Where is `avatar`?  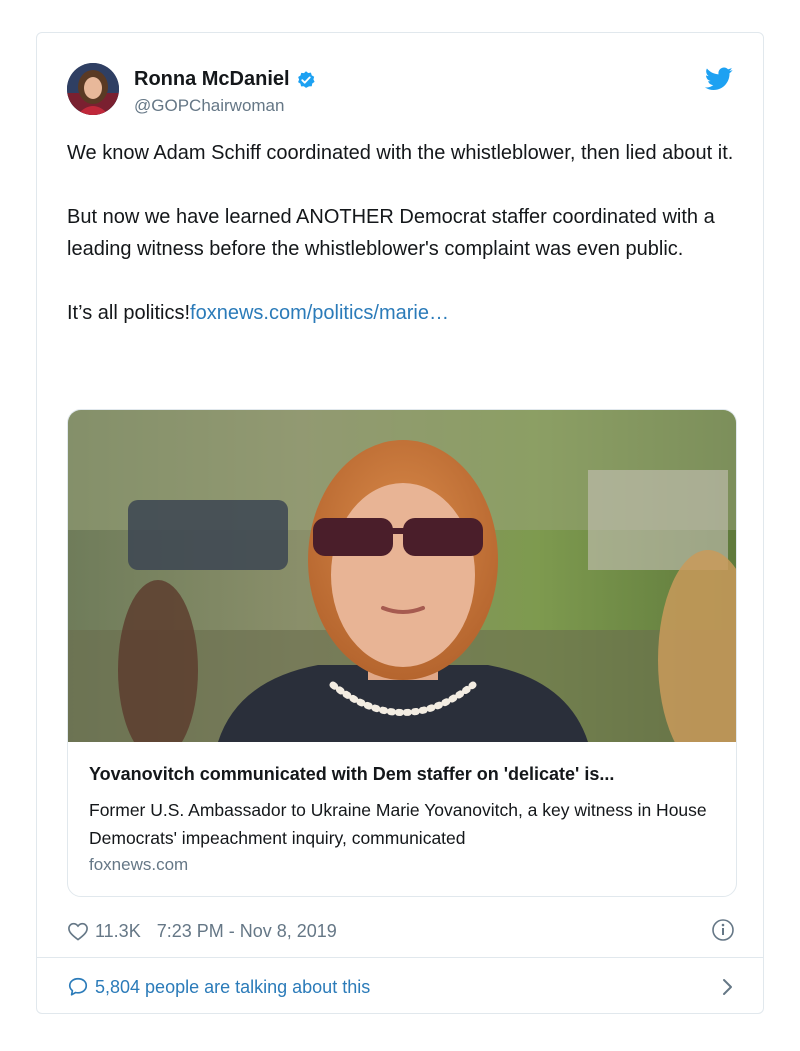 avatar is located at coordinates (93, 89).